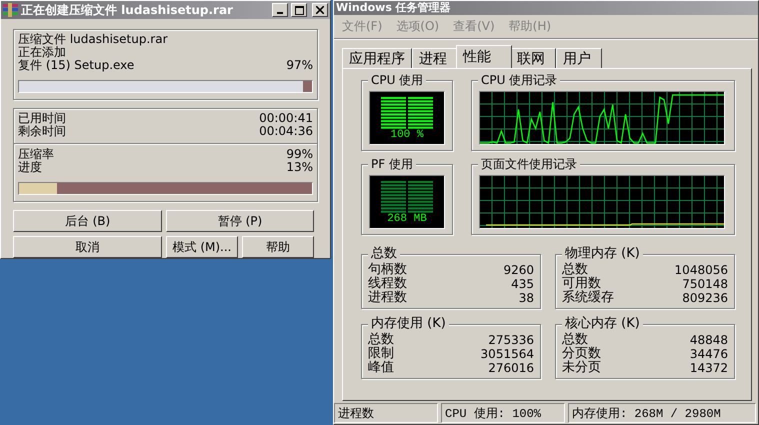 This screenshot has height=425, width=759. I want to click on close-button, so click(320, 10).